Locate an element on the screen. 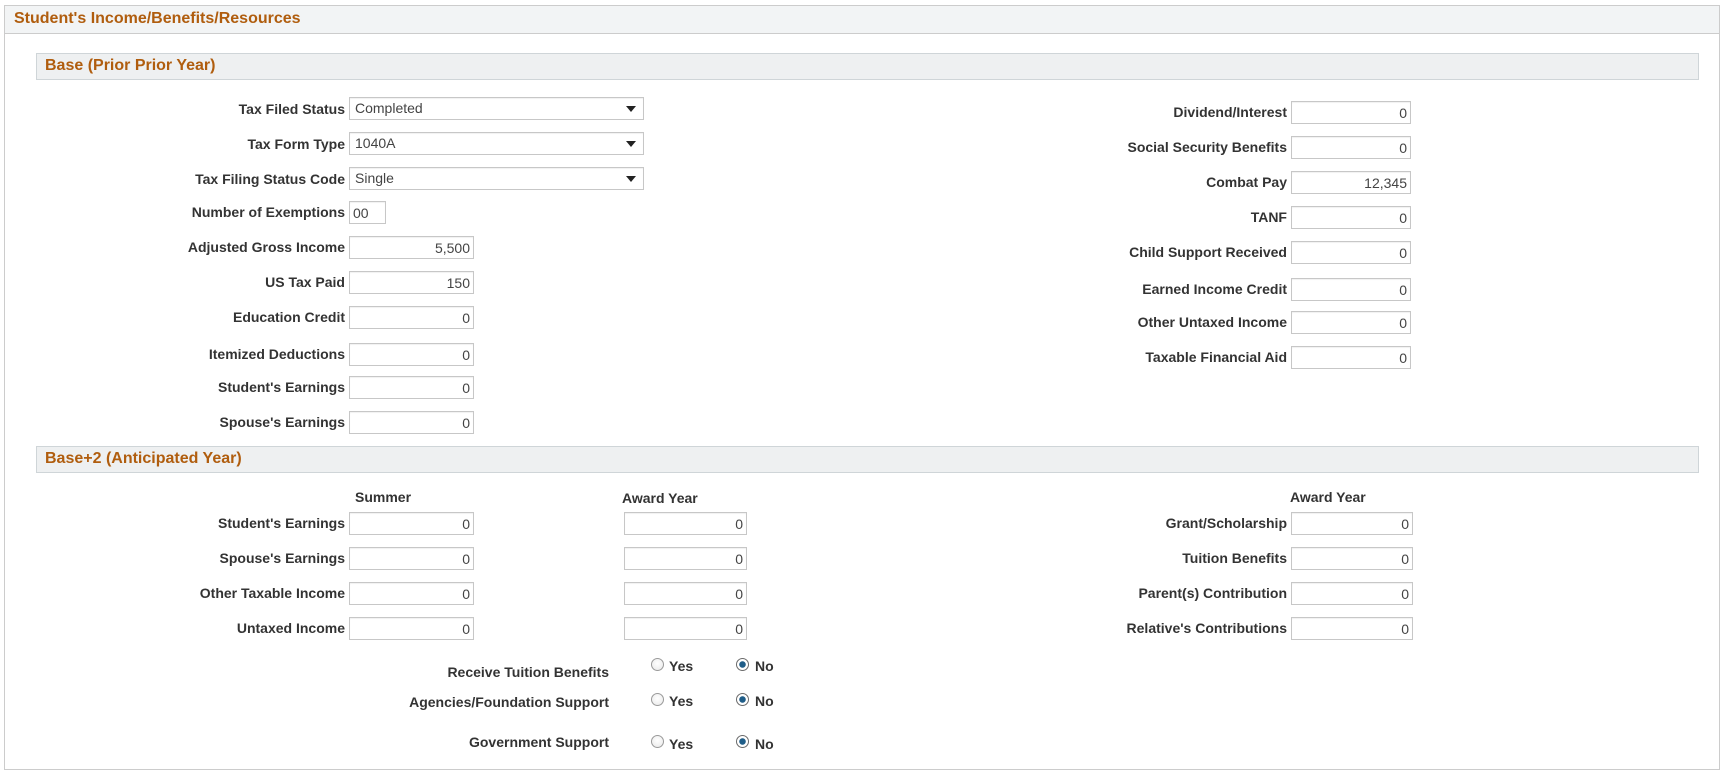 Image resolution: width=1726 pixels, height=775 pixels. us-tax-paid-label: US Tax Paid is located at coordinates (305, 282).